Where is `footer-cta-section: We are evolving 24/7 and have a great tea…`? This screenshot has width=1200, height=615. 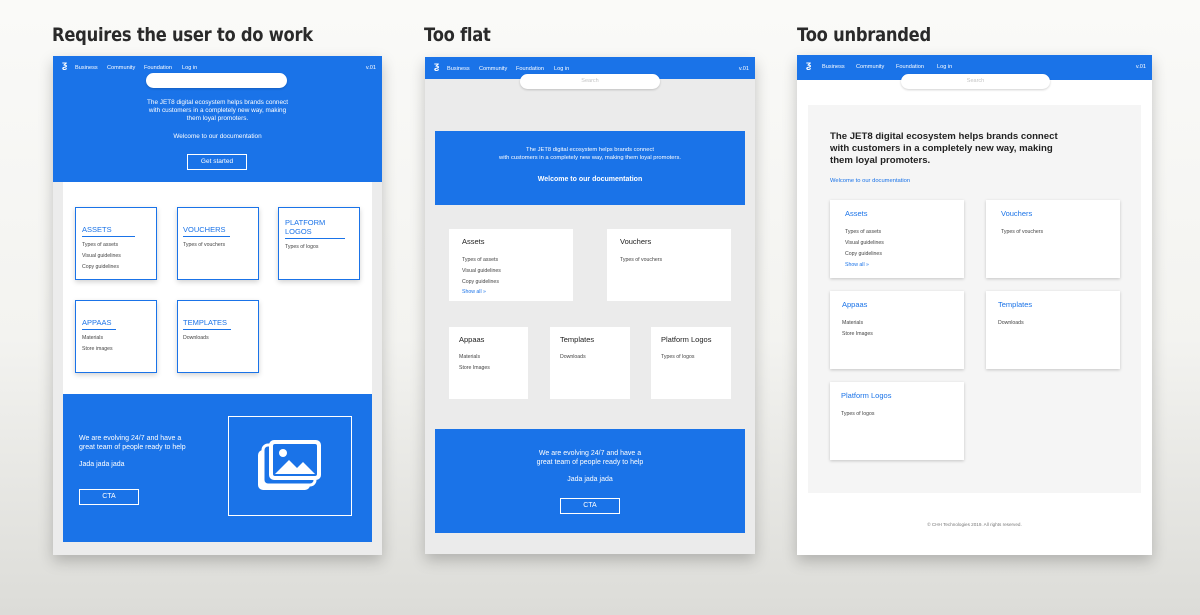 footer-cta-section: We are evolving 24/7 and have a great tea… is located at coordinates (590, 481).